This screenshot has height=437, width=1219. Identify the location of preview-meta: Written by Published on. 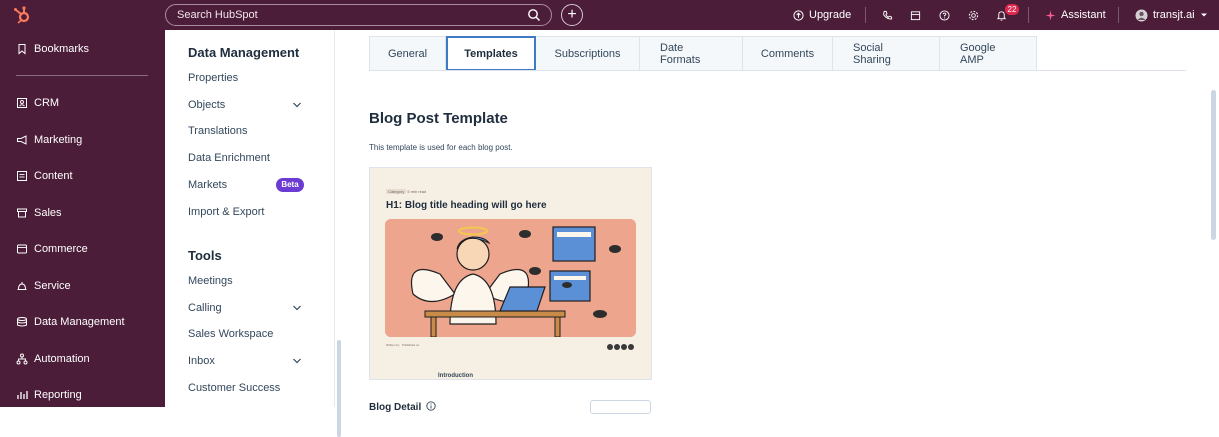
(403, 345).